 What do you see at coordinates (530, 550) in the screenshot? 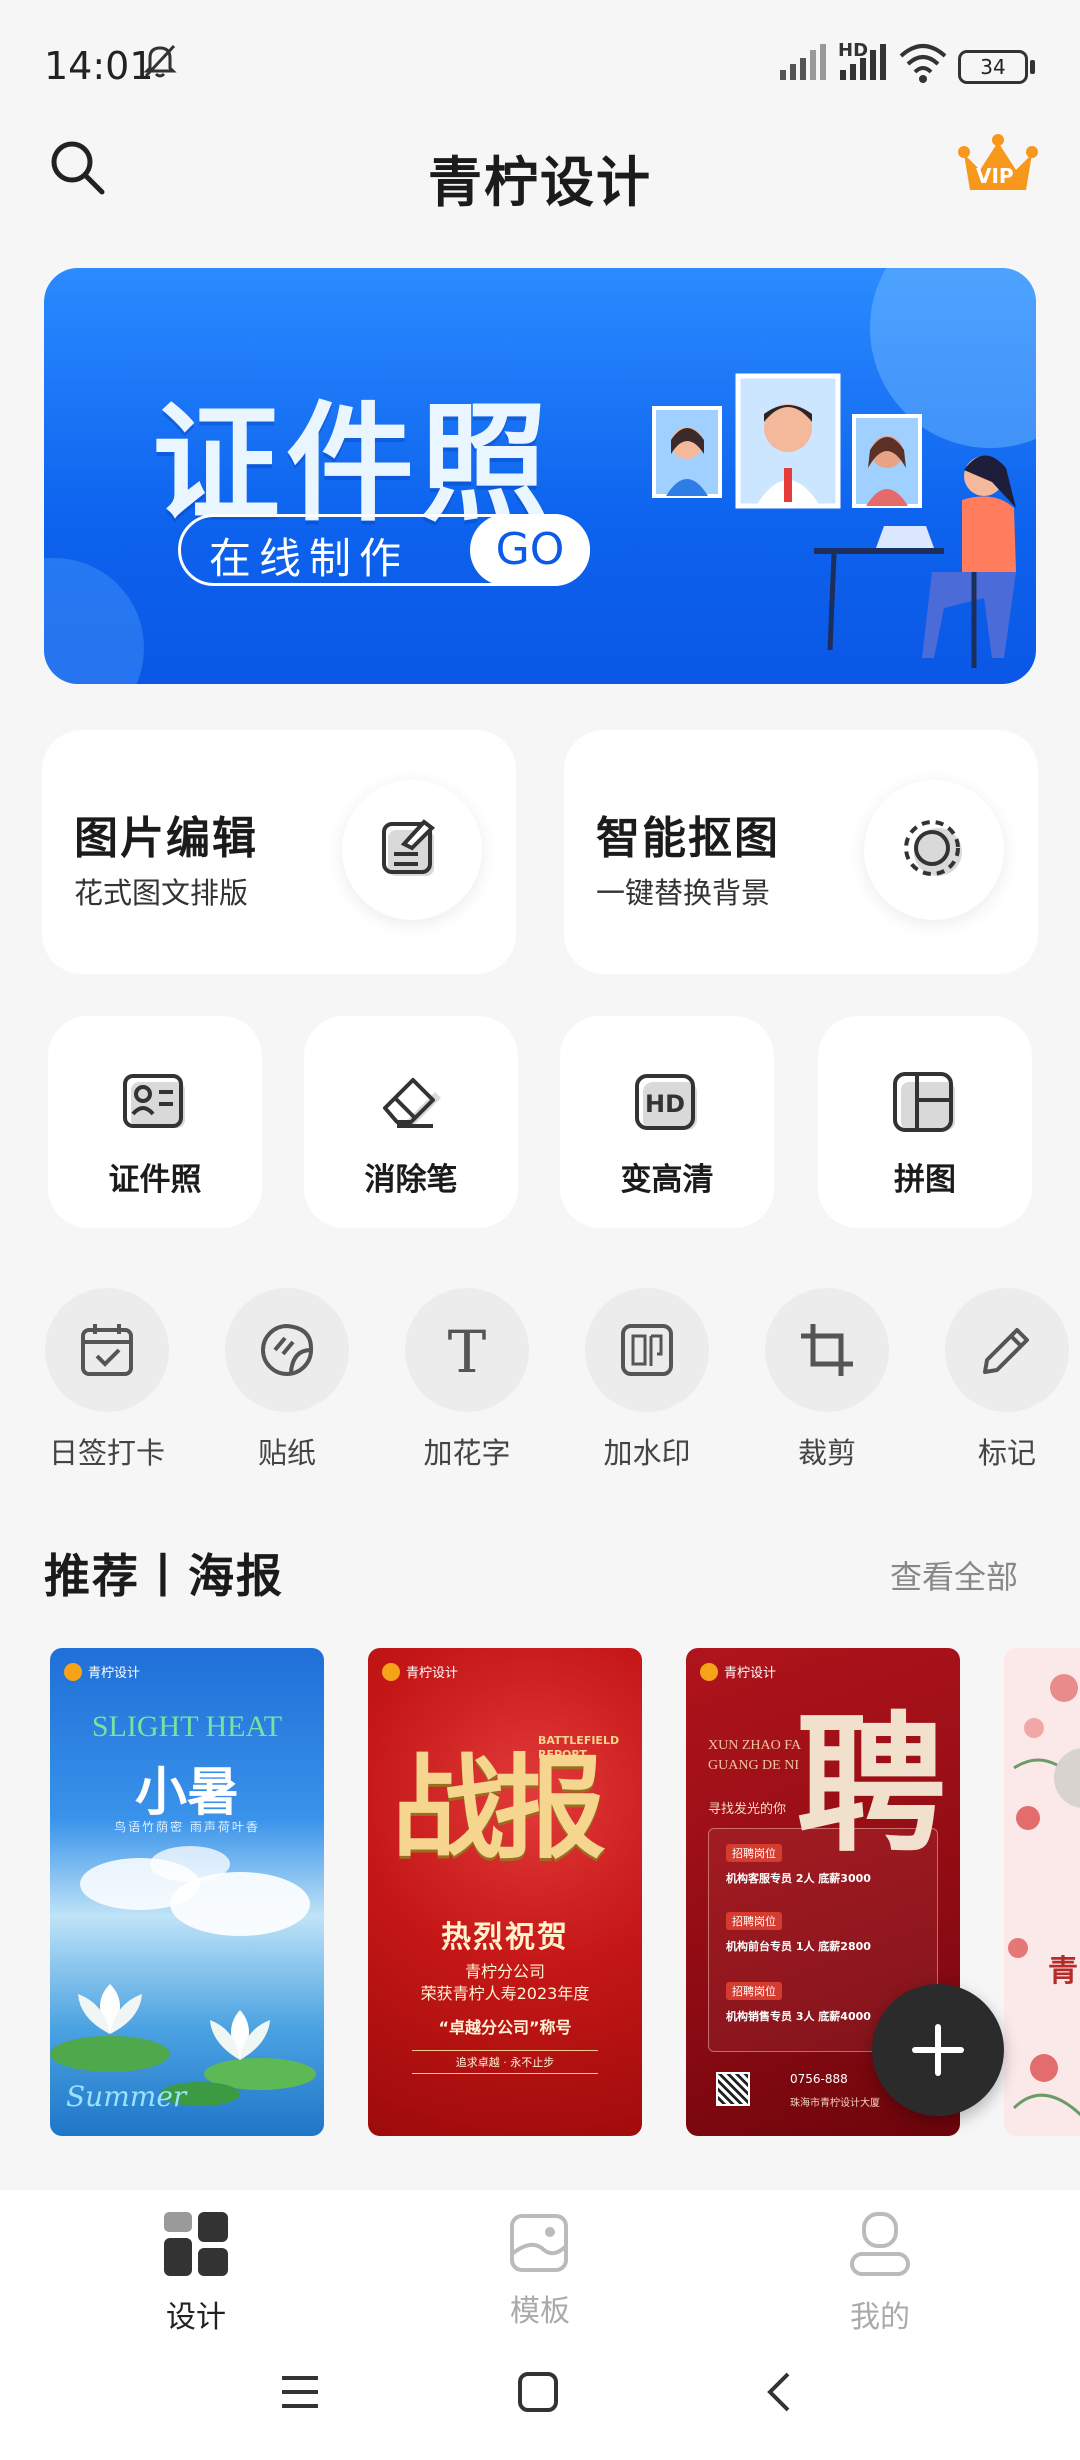
I see `banner-go-button: GO` at bounding box center [530, 550].